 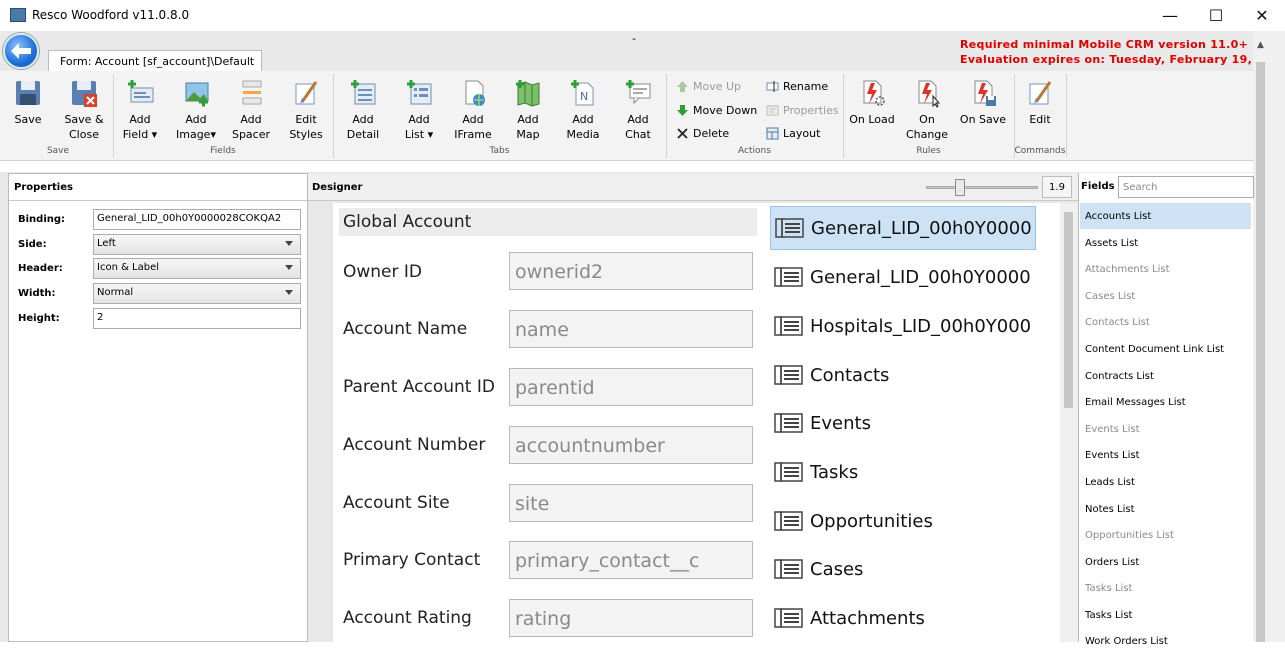 What do you see at coordinates (631, 271) in the screenshot?
I see `field-box: ownerid2` at bounding box center [631, 271].